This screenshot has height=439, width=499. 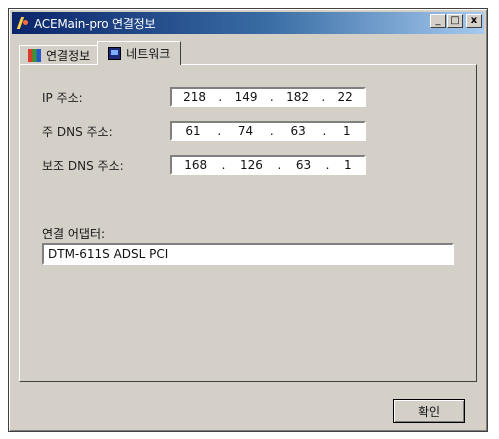 I want to click on tab-connection-info: 연결정보, so click(x=59, y=55).